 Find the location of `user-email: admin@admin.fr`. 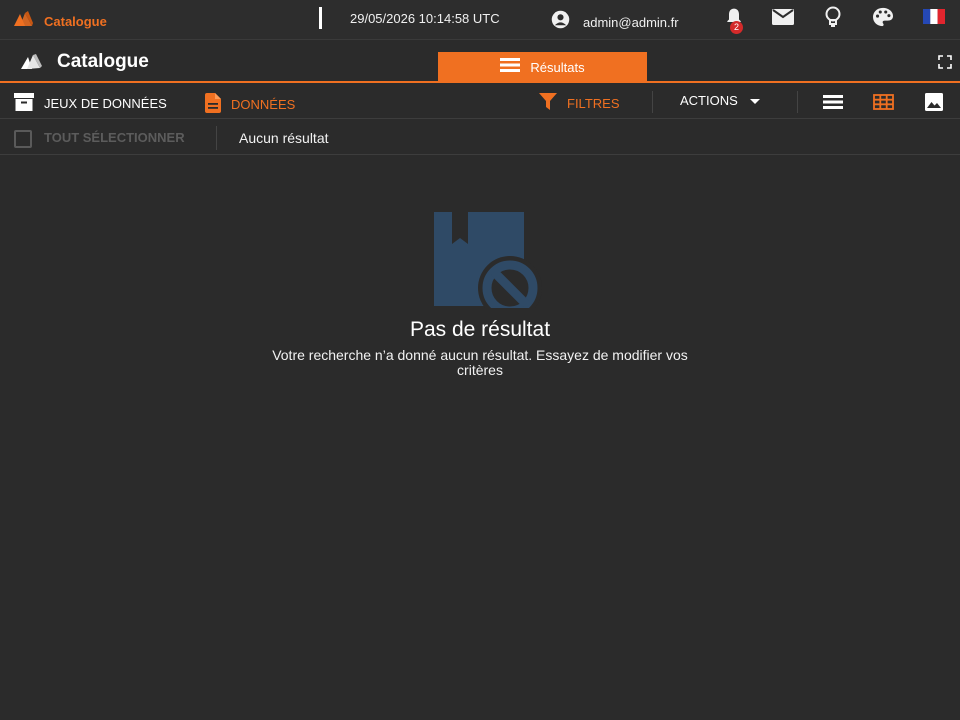

user-email: admin@admin.fr is located at coordinates (631, 22).